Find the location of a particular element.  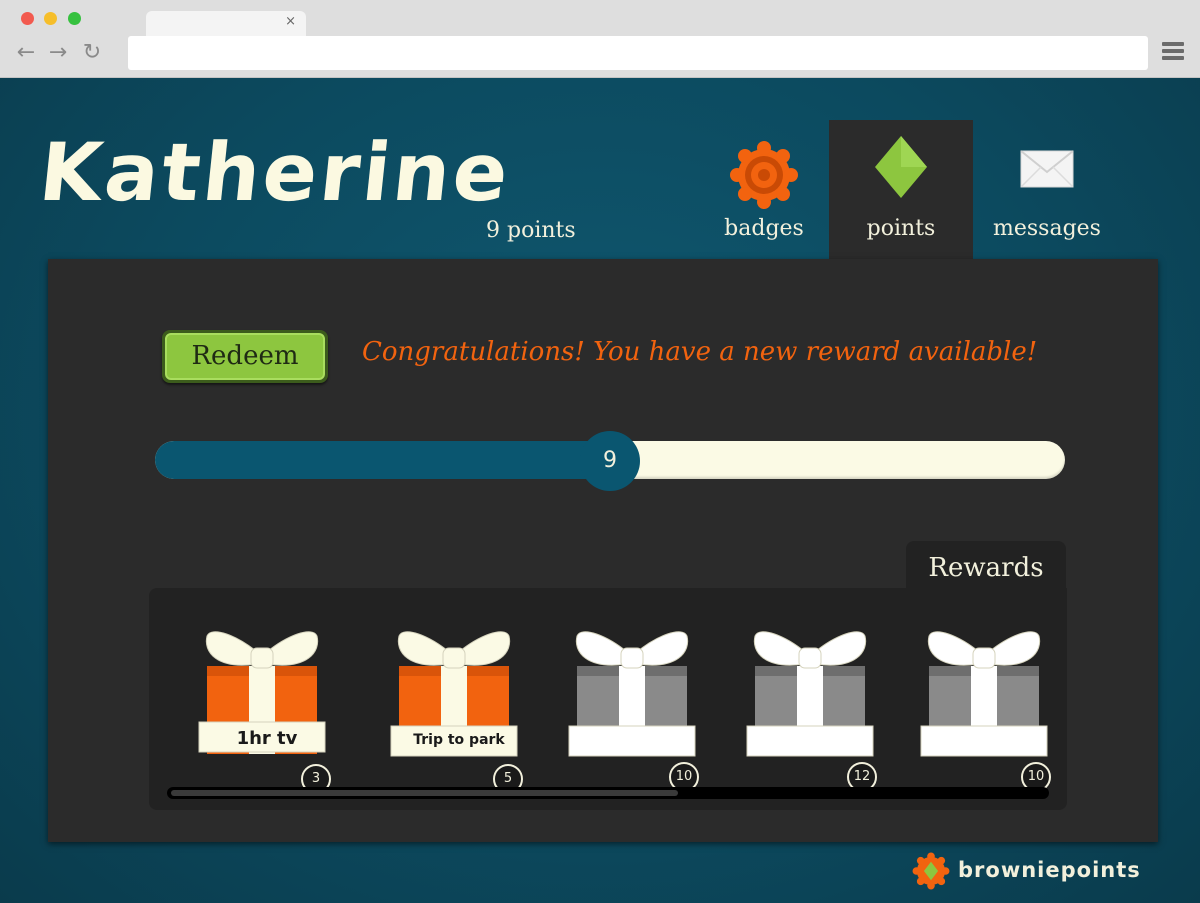

tab-points: points is located at coordinates (901, 190).